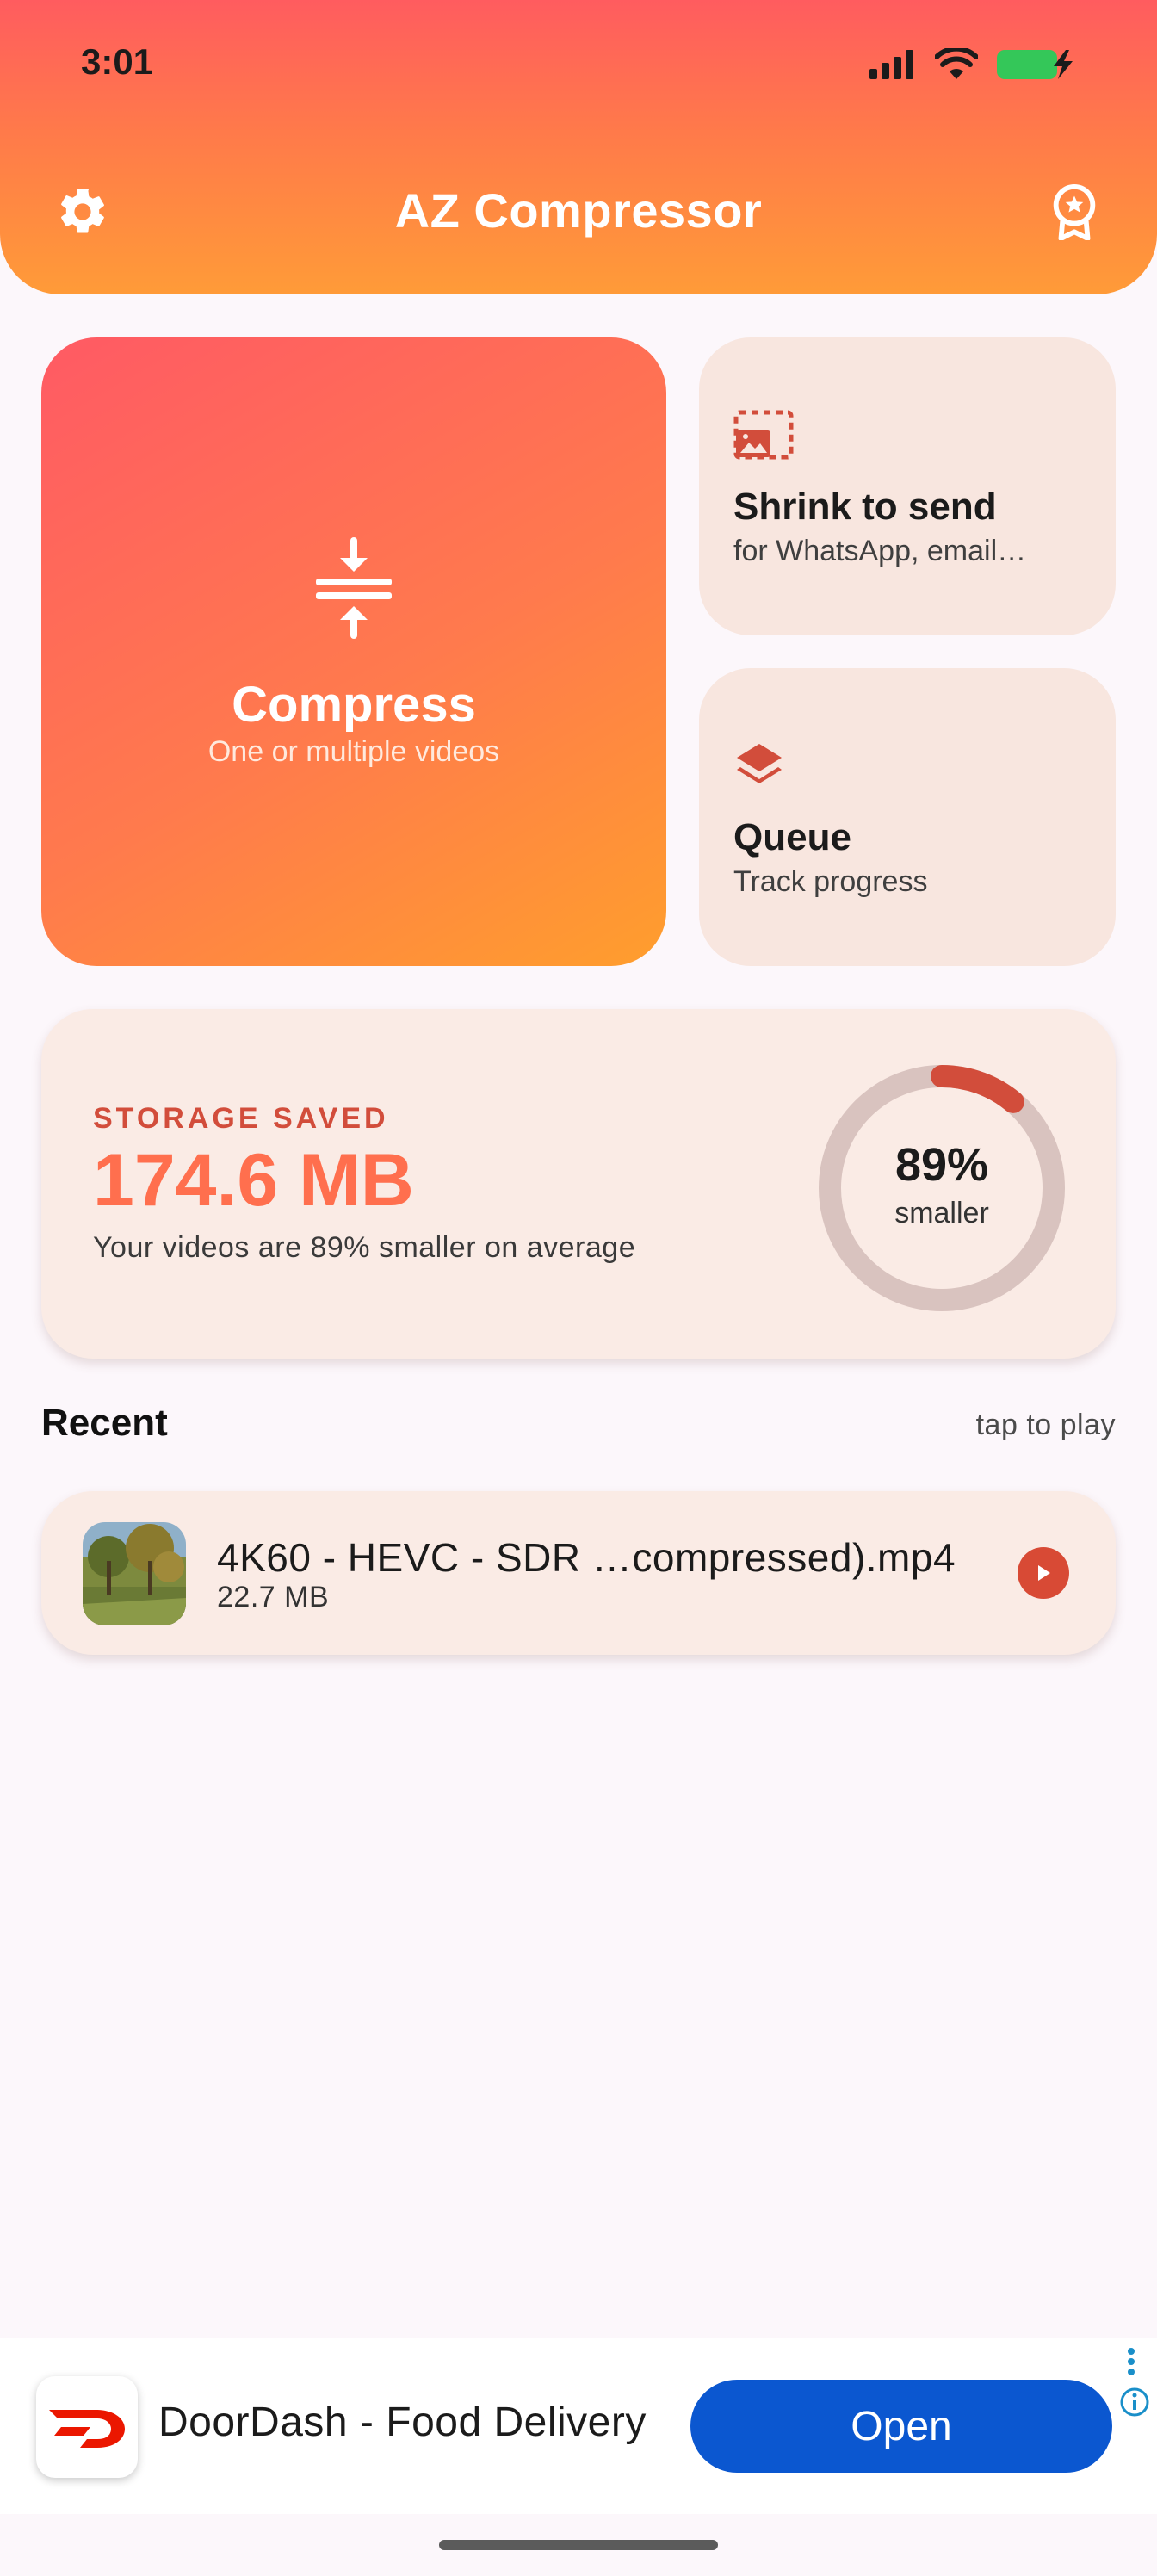  What do you see at coordinates (901, 2426) in the screenshot?
I see `ad-open-button: Open` at bounding box center [901, 2426].